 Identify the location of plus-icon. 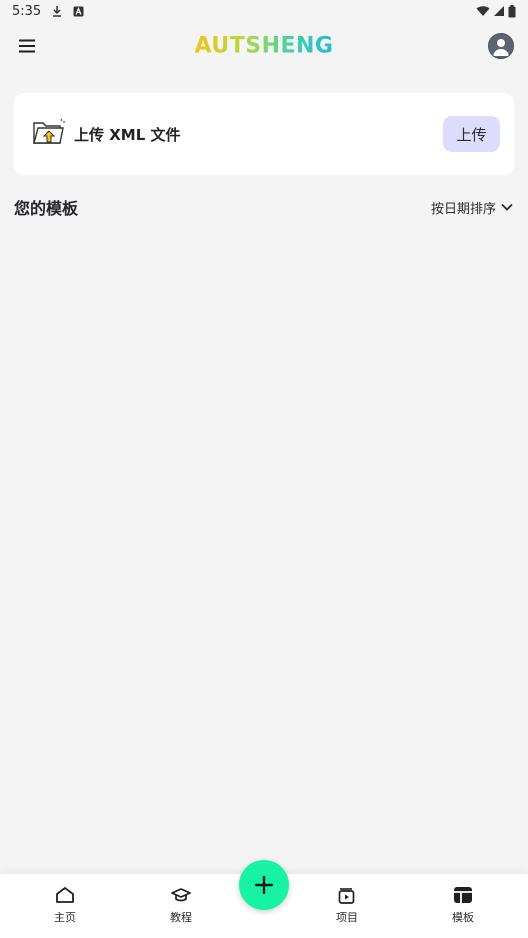
(264, 885).